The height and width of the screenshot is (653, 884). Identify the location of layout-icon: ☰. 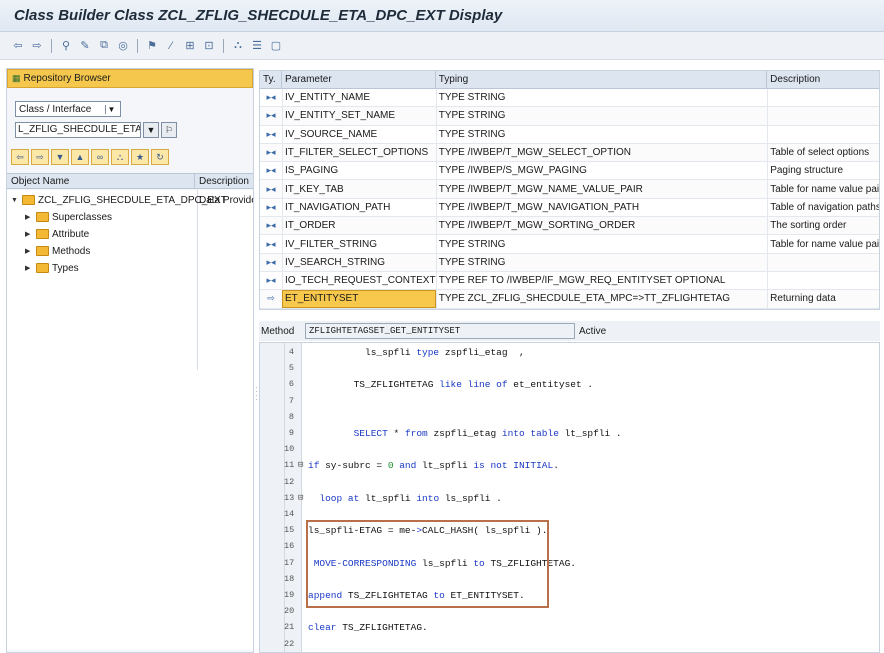
(257, 46).